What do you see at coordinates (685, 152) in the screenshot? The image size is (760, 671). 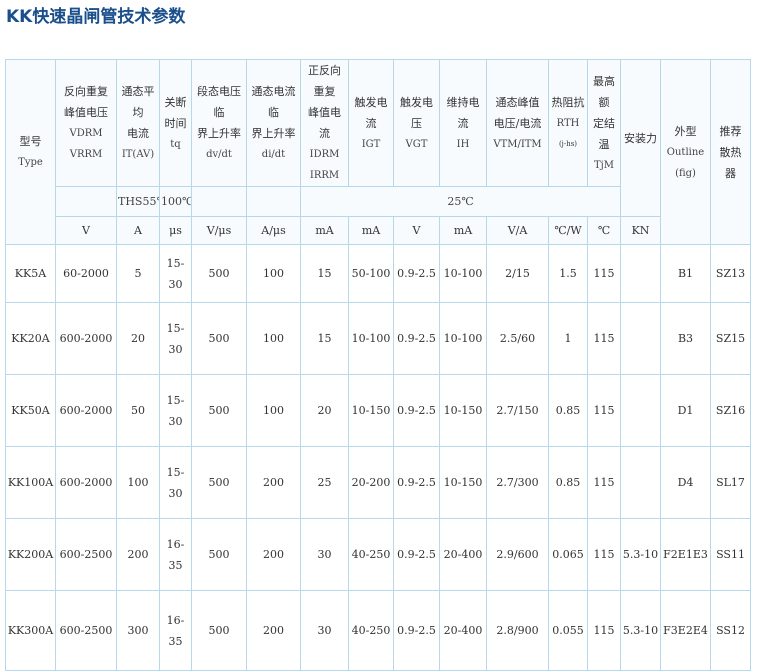 I see `header-outline: 外型 Outline (fig)` at bounding box center [685, 152].